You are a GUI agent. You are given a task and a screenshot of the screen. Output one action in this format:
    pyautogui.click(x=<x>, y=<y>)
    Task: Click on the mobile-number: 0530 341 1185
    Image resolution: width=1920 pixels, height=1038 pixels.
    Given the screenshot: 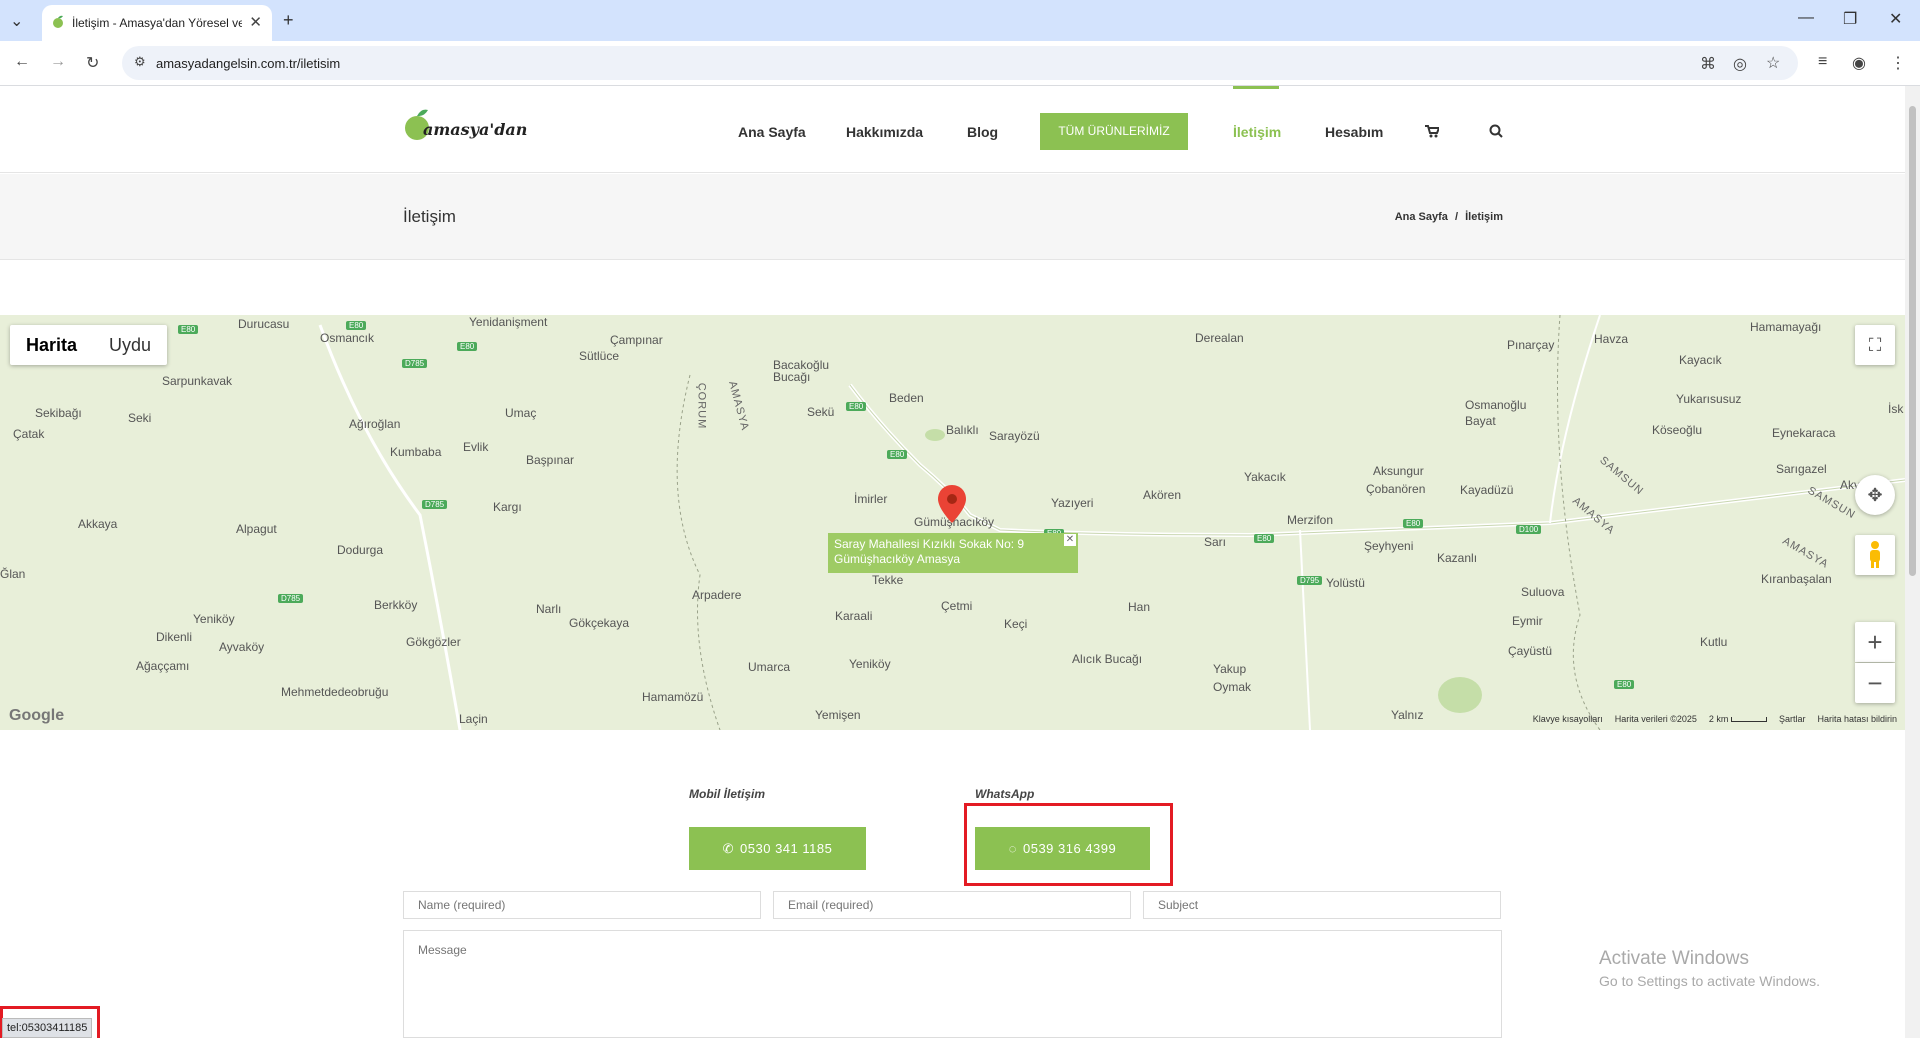 What is the action you would take?
    pyautogui.click(x=786, y=848)
    